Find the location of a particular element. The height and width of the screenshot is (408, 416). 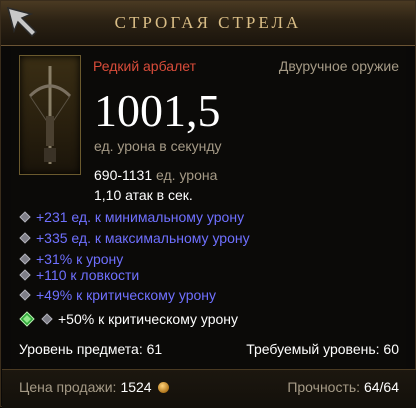

attack-speed-line: 1,10 атак в сек. is located at coordinates (143, 195).